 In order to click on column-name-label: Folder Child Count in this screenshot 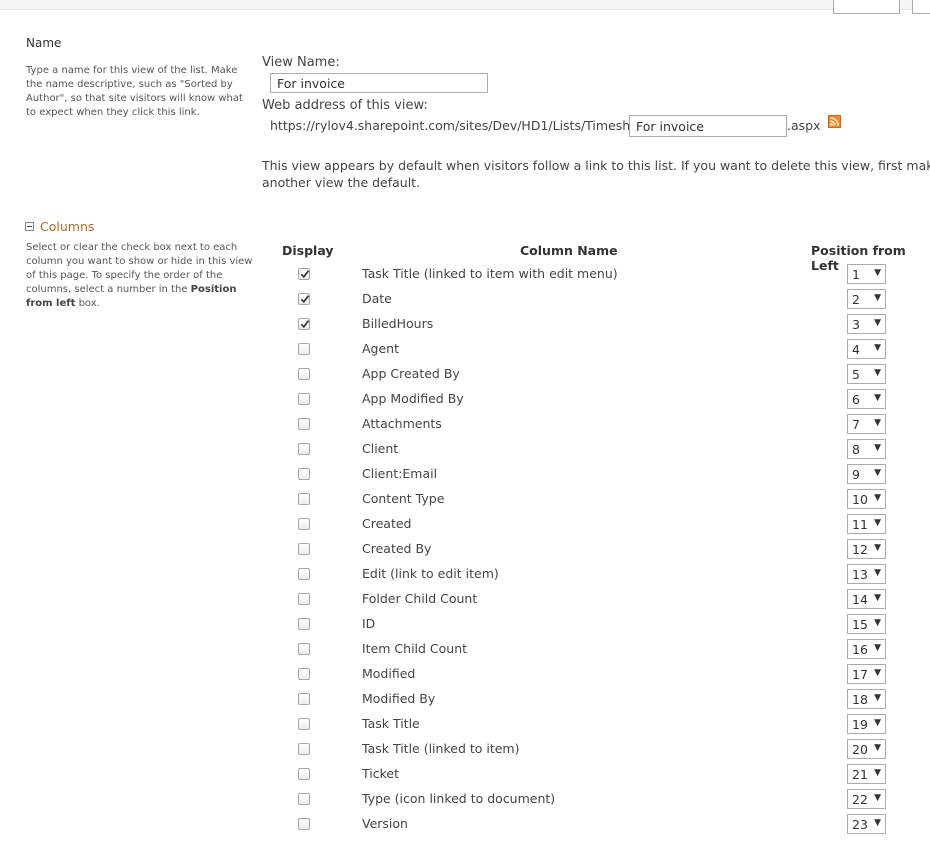, I will do `click(420, 598)`.